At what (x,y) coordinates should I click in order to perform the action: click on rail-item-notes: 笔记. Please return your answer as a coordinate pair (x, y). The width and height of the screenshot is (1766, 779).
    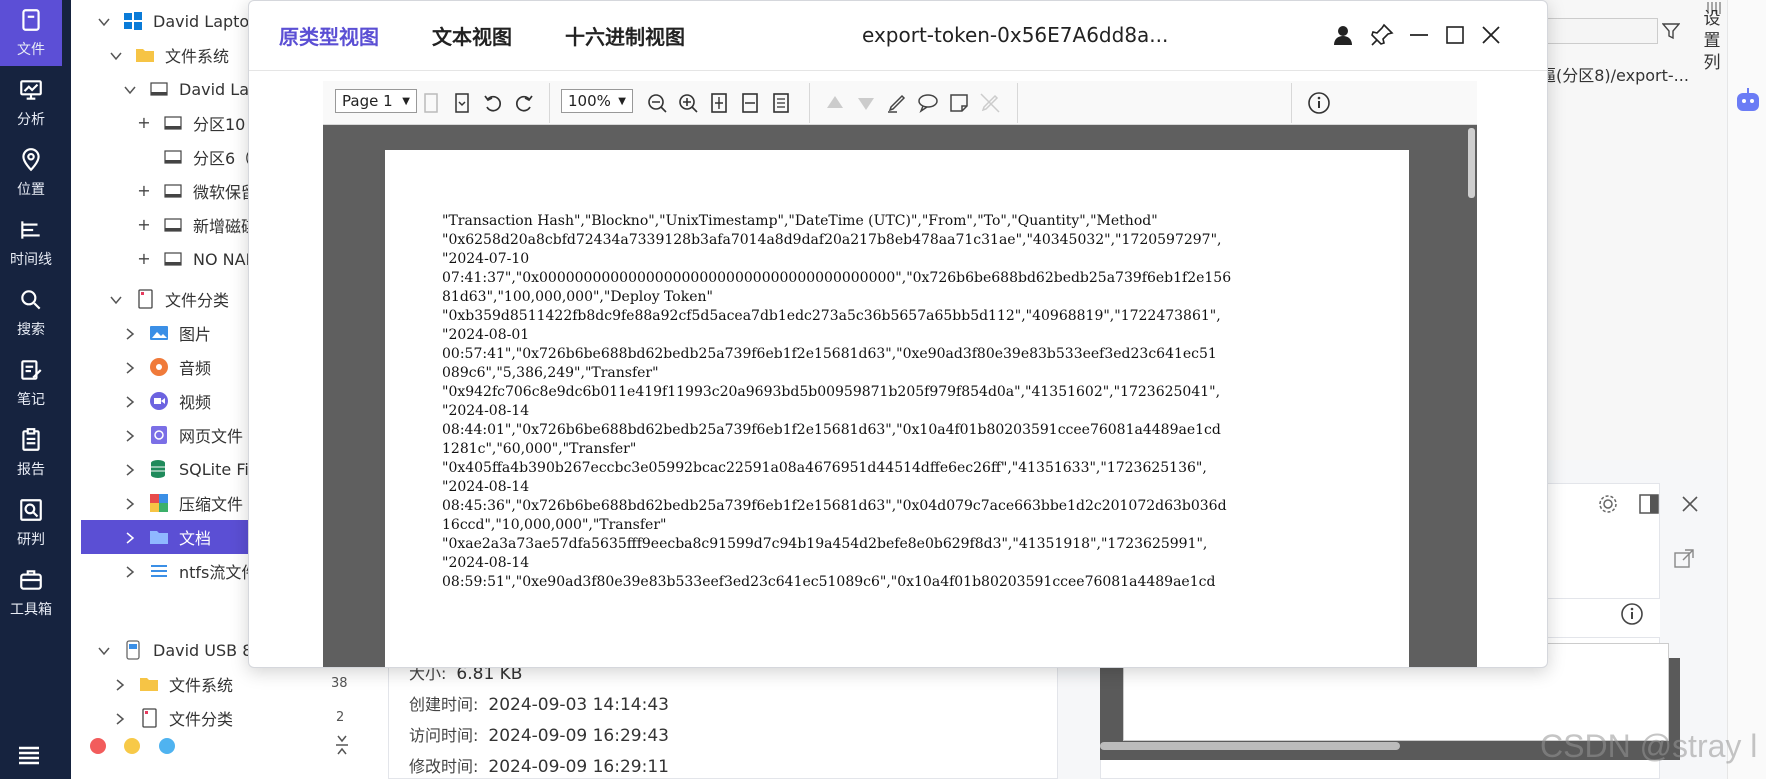
    Looking at the image, I should click on (31, 383).